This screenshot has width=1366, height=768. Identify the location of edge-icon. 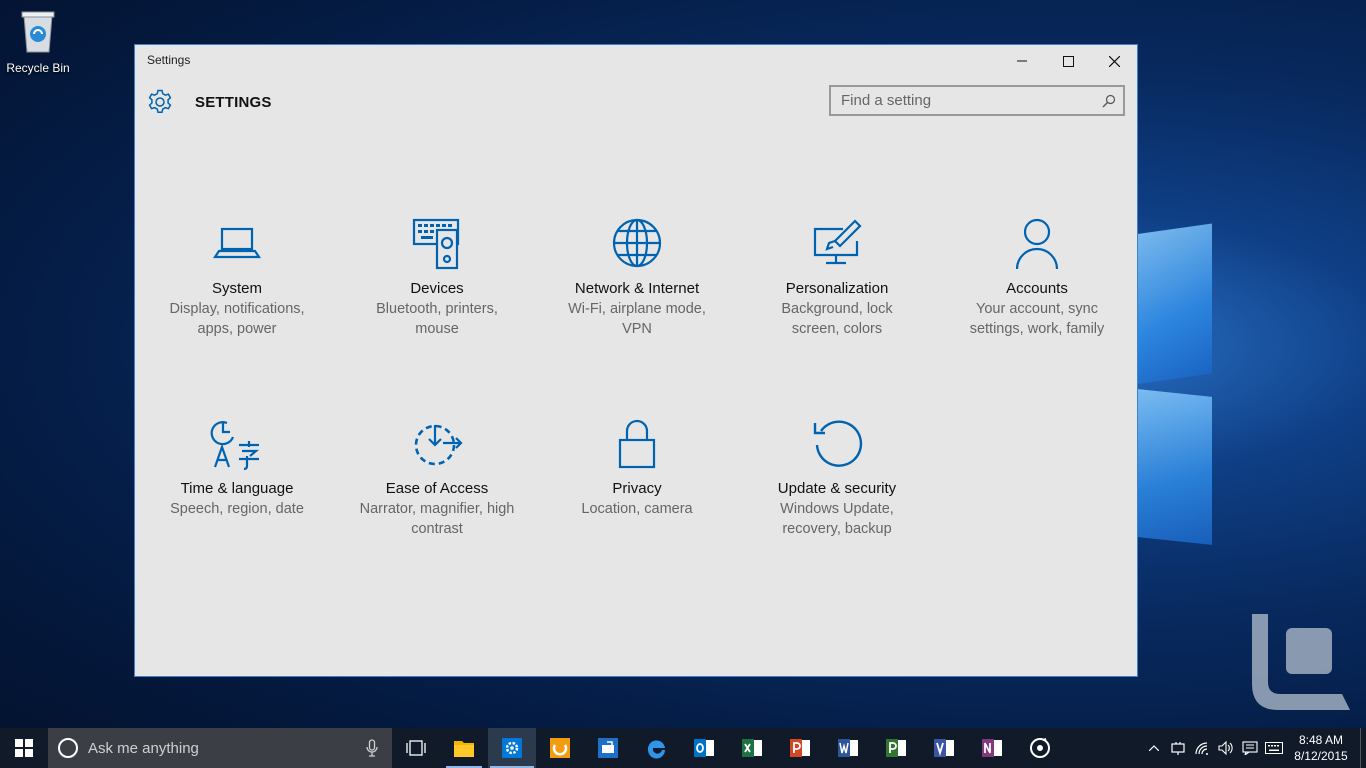
(656, 749).